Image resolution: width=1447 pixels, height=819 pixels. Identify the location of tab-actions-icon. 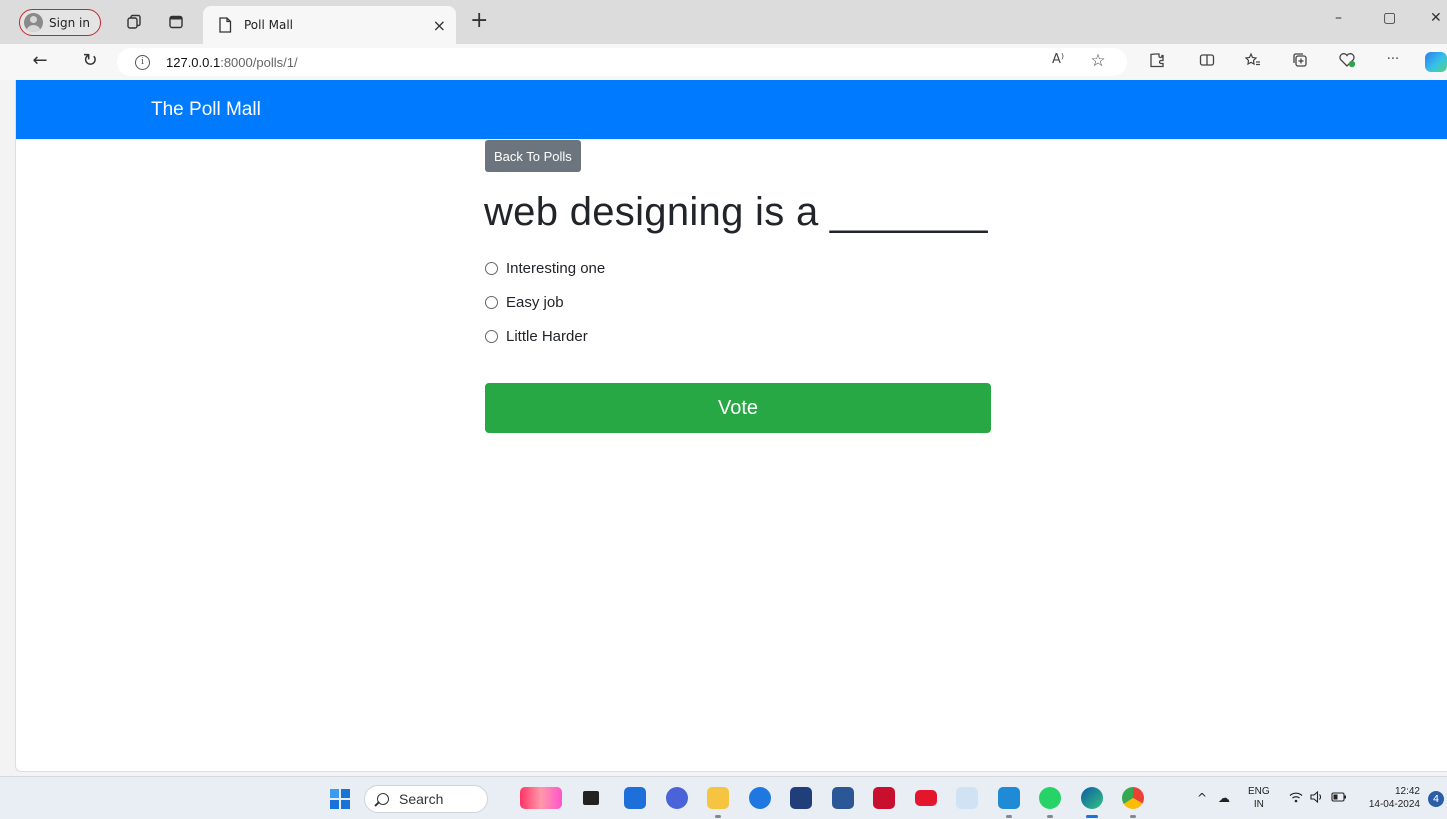
(176, 22).